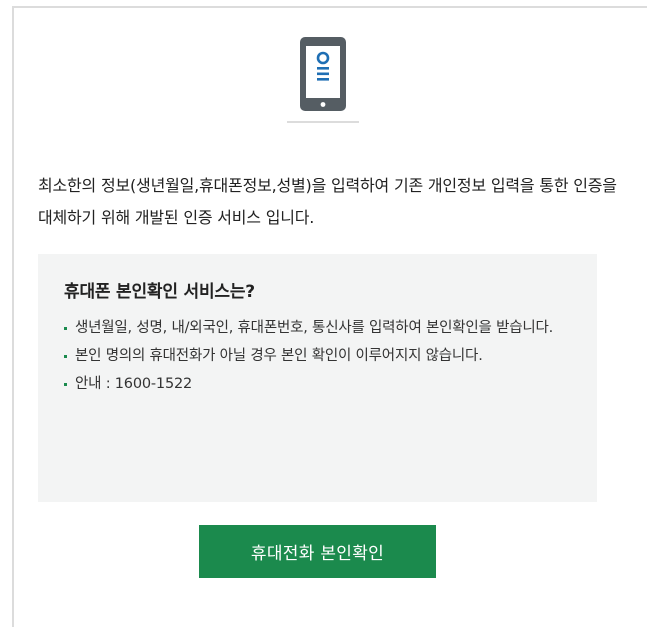  Describe the element at coordinates (323, 79) in the screenshot. I see `mobile-phone-icon` at that location.